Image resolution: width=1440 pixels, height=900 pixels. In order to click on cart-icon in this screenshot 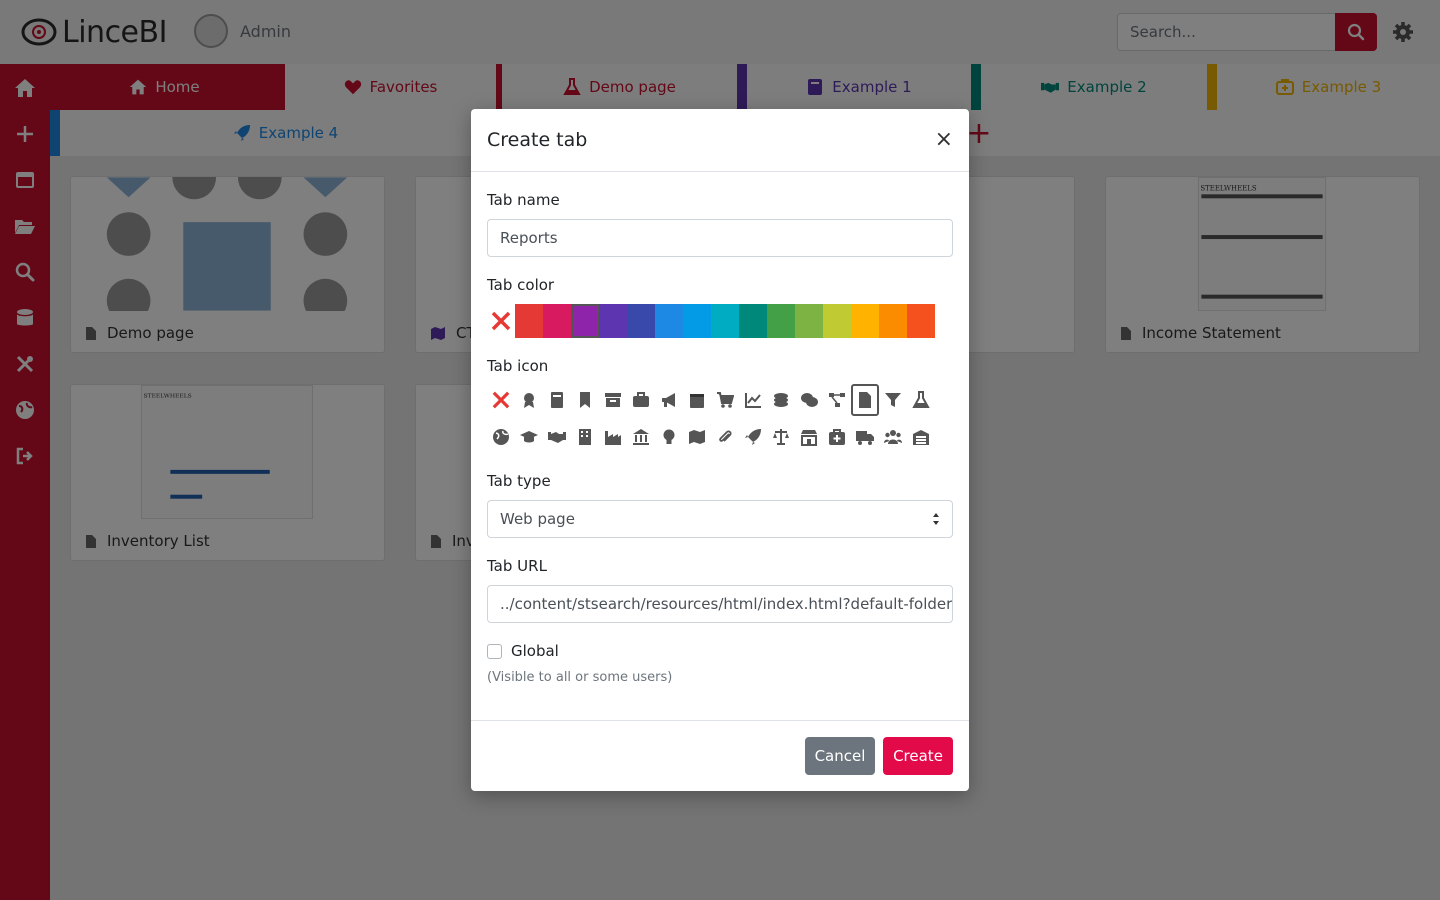, I will do `click(725, 400)`.